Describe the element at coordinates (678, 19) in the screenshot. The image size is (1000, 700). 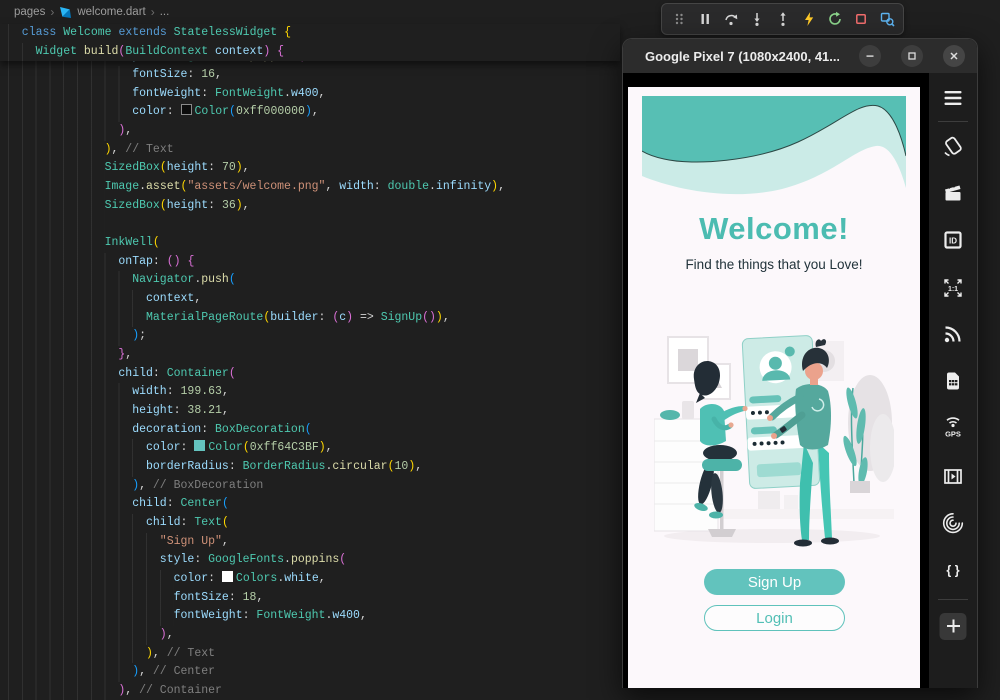
I see `grip-icon` at that location.